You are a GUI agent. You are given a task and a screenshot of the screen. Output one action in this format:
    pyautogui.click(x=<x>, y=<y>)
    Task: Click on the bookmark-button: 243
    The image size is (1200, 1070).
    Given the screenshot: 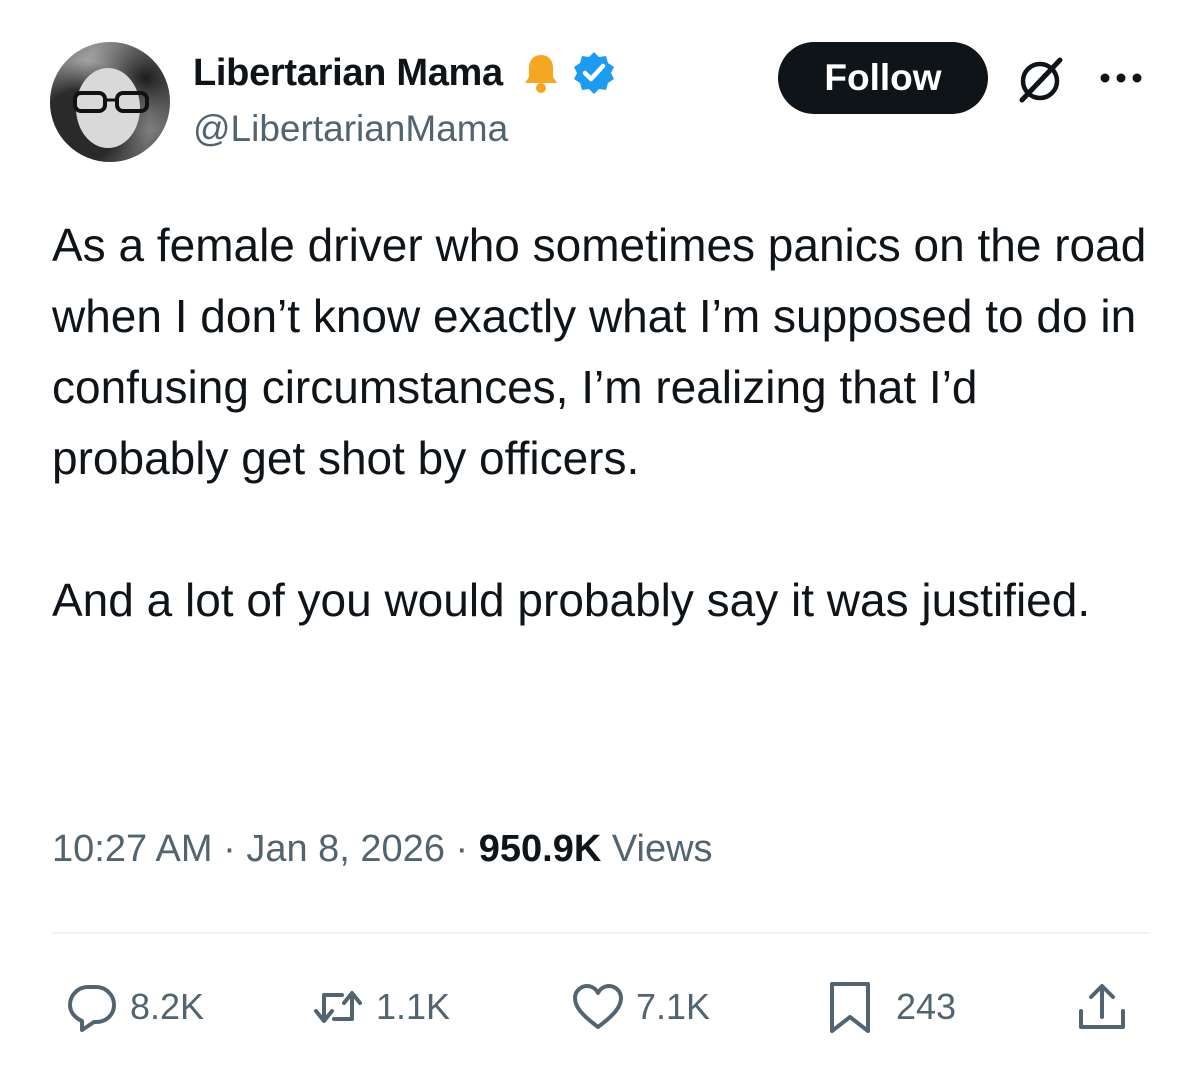 What is the action you would take?
    pyautogui.click(x=889, y=1007)
    